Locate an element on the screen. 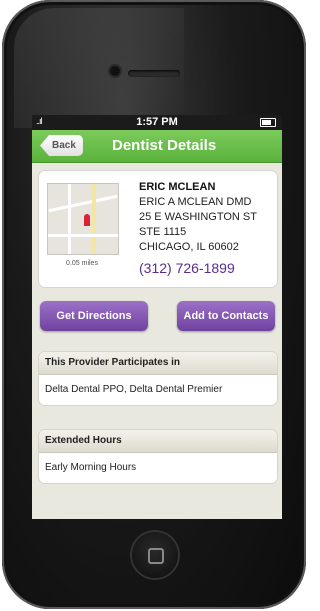 The height and width of the screenshot is (611, 320). phone-sheen is located at coordinates (99, 68).